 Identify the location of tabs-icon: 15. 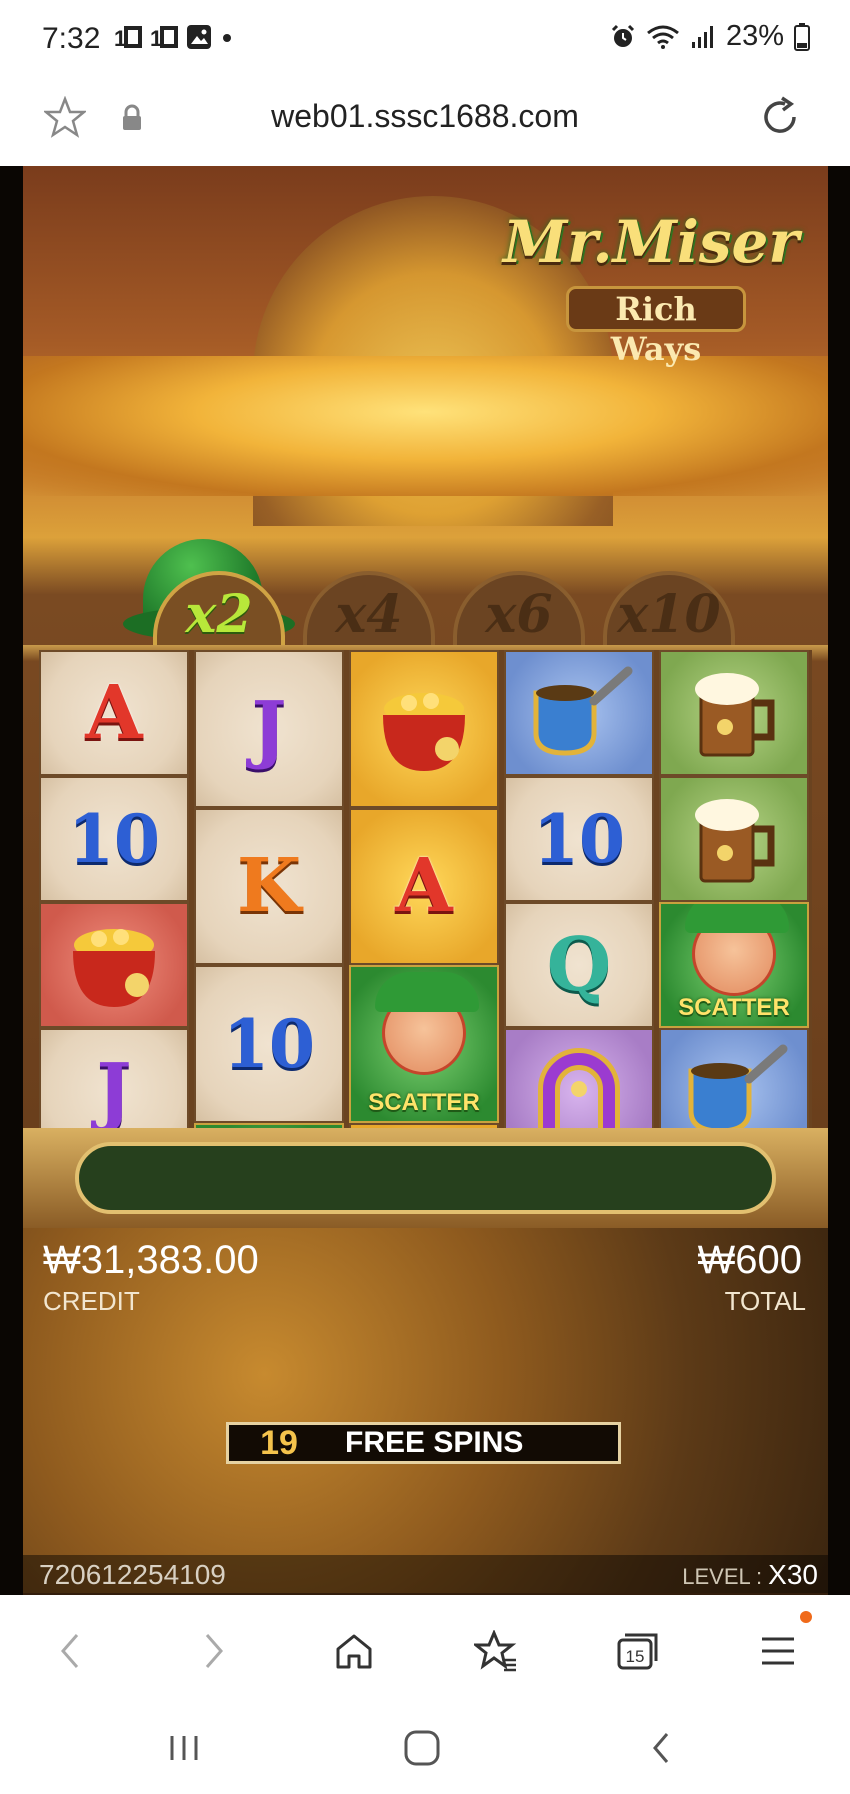
(637, 1651).